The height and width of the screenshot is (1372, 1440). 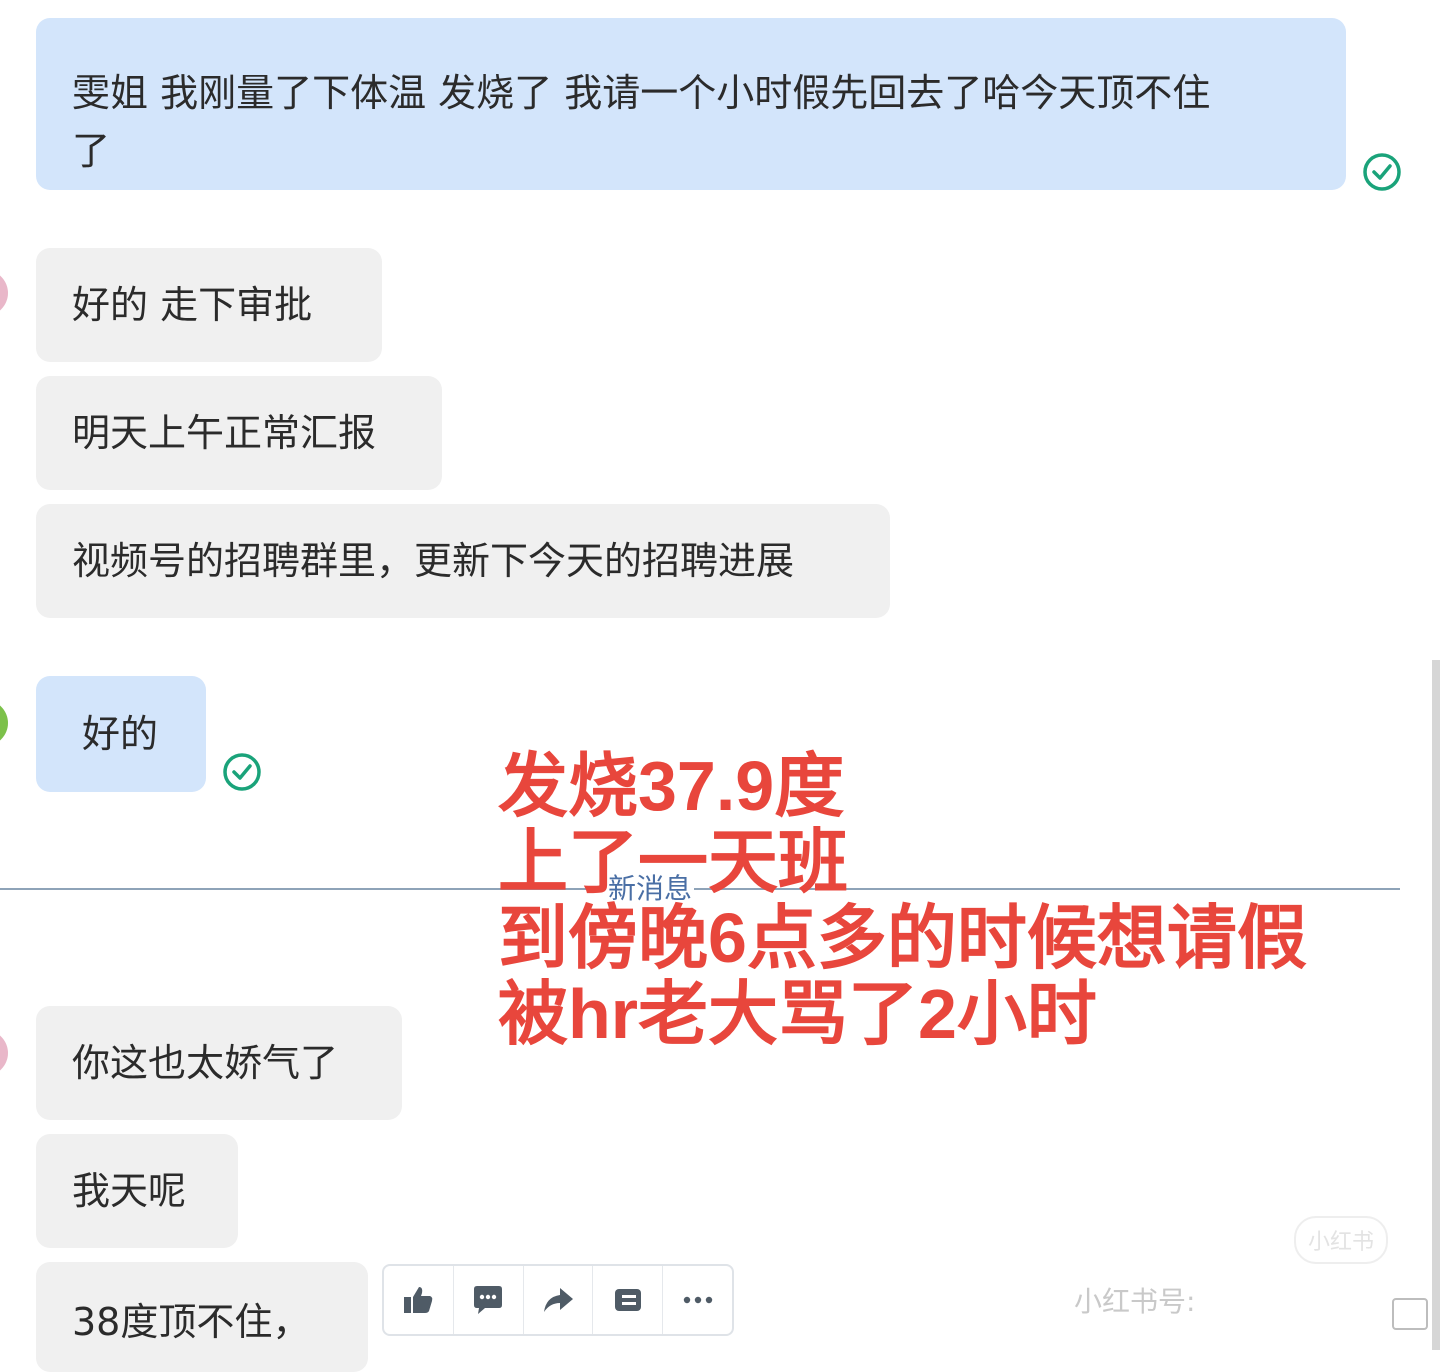 I want to click on message-text: 雯姐 我刚量了下体温 发烧了 我请一个小时假先回去了哈今天顶不住, so click(x=641, y=93).